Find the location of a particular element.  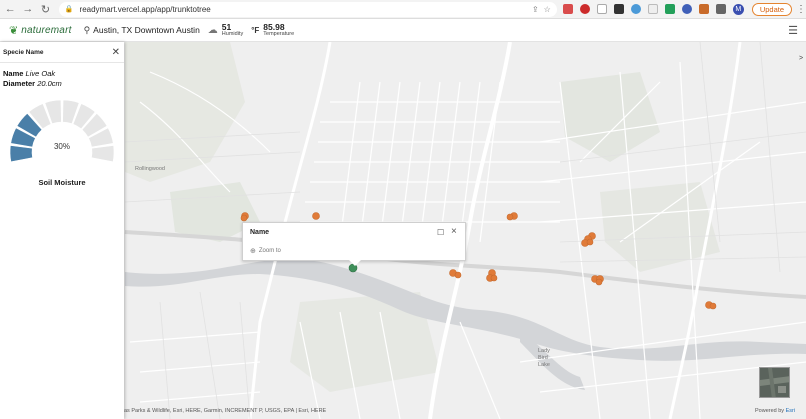

species-properties: Name Live Oak Diameter 20.0cm is located at coordinates (62, 76).